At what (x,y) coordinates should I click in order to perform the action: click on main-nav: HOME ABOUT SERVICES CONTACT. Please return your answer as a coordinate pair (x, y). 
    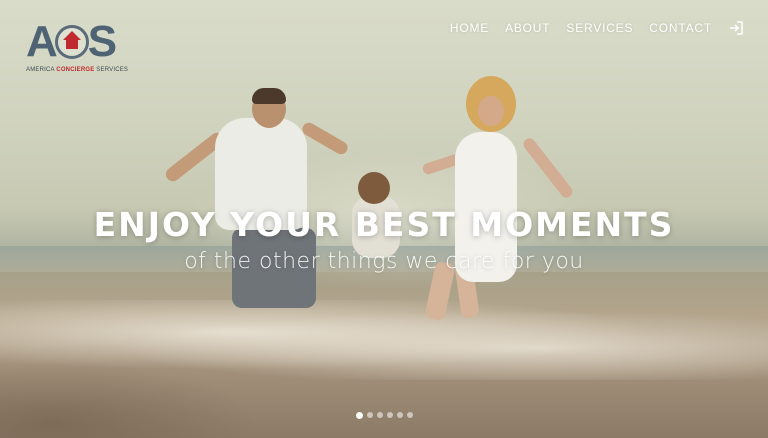
    Looking at the image, I should click on (597, 28).